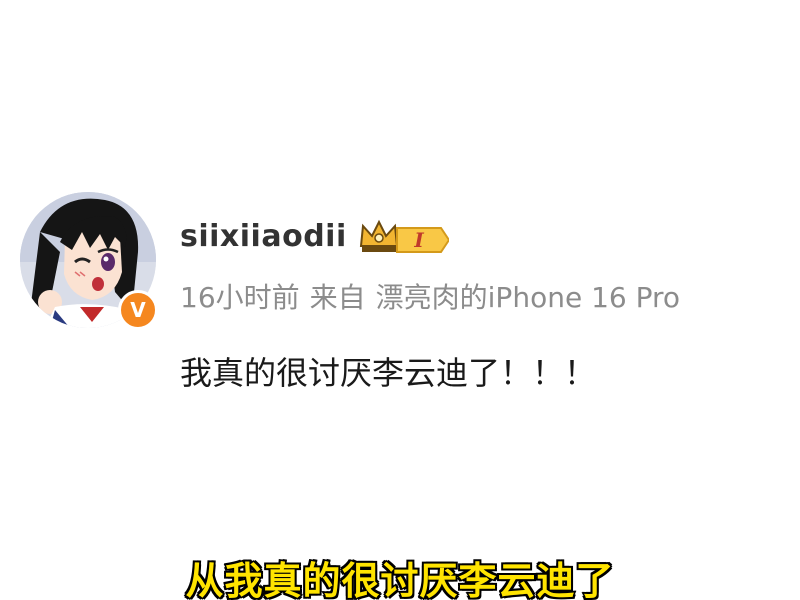 This screenshot has width=800, height=600. Describe the element at coordinates (263, 236) in the screenshot. I see `username: siixiiaodii` at that location.